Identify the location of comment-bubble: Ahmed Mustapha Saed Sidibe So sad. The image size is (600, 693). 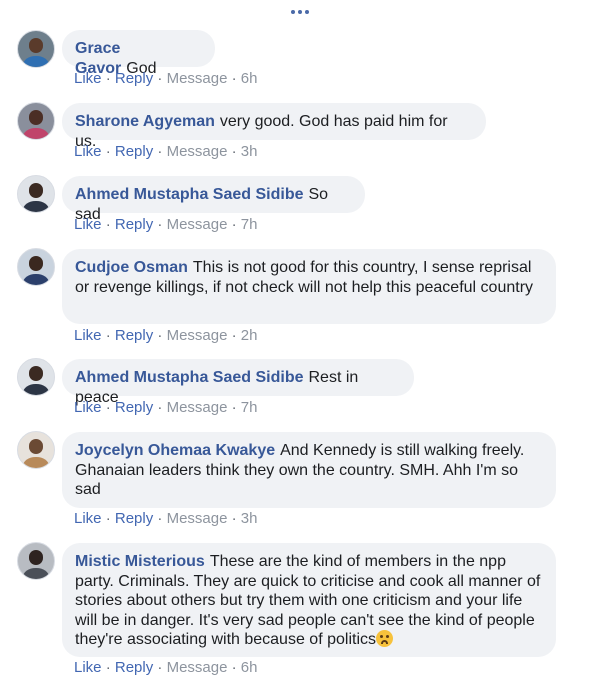
(213, 199).